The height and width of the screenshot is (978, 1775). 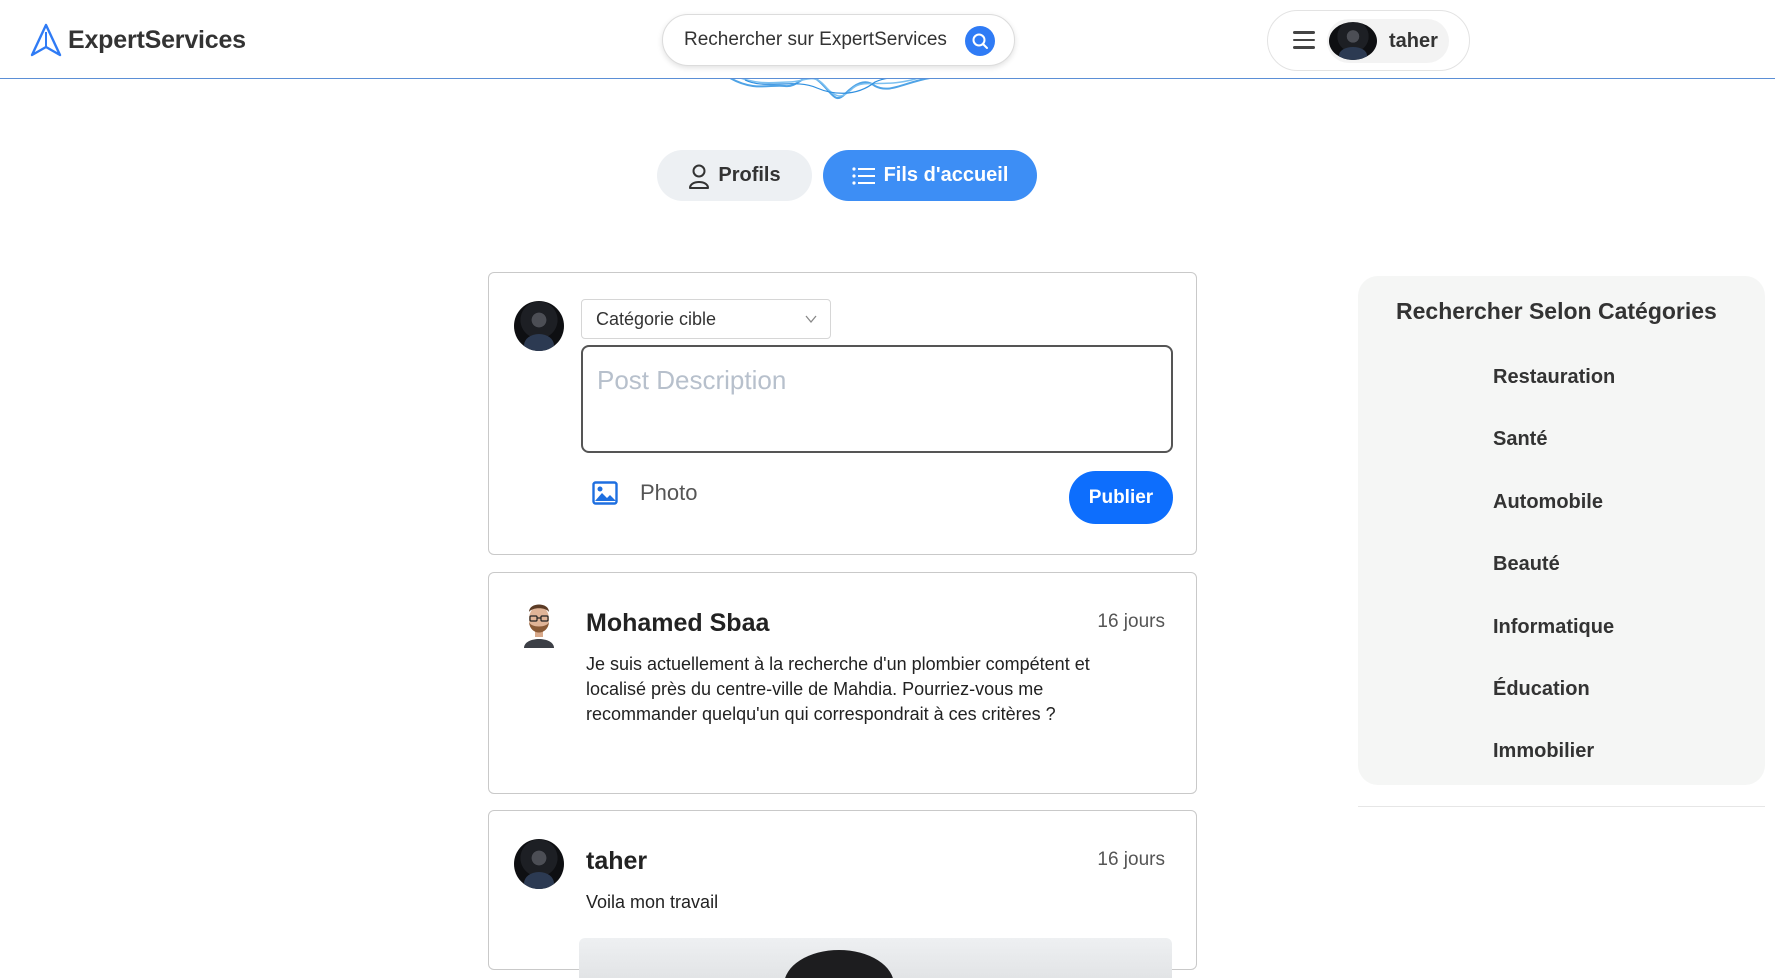 I want to click on search-input: Rechercher sur ExpertServices, so click(x=815, y=40).